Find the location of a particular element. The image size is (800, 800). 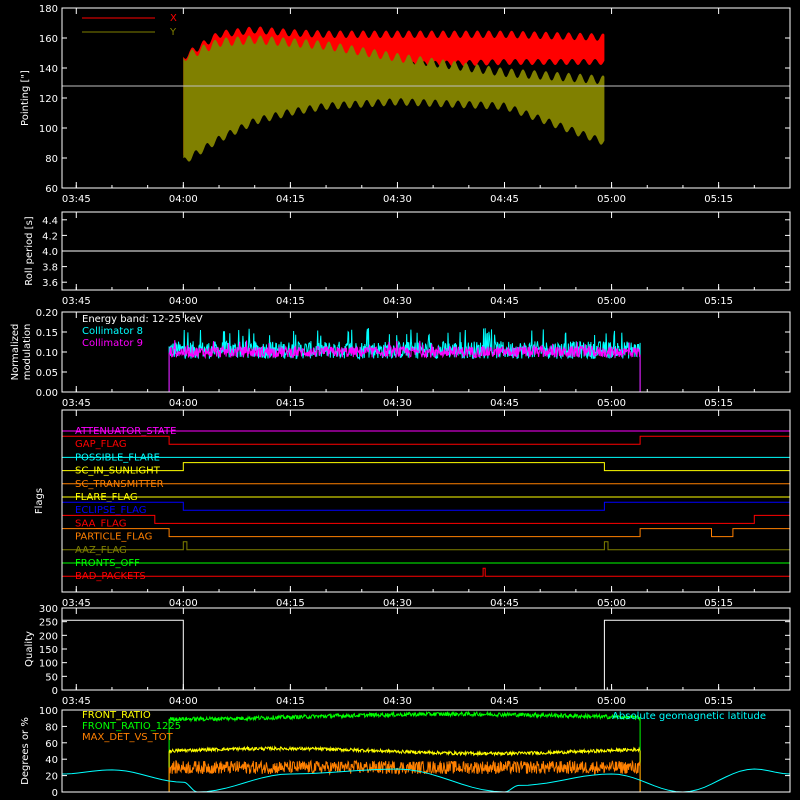

roll-xtick-label: 04:30 is located at coordinates (397, 301).